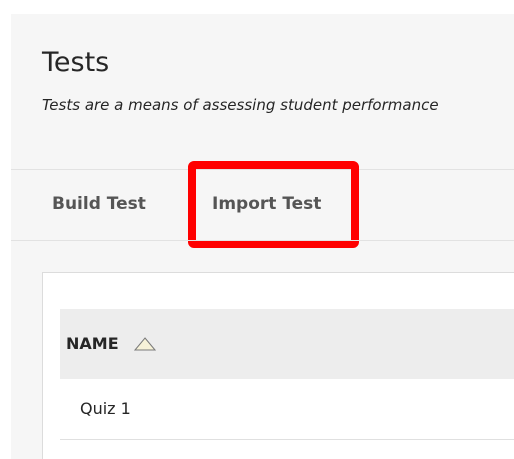 The width and height of the screenshot is (514, 459). What do you see at coordinates (273, 204) in the screenshot?
I see `highlight-annotation-box` at bounding box center [273, 204].